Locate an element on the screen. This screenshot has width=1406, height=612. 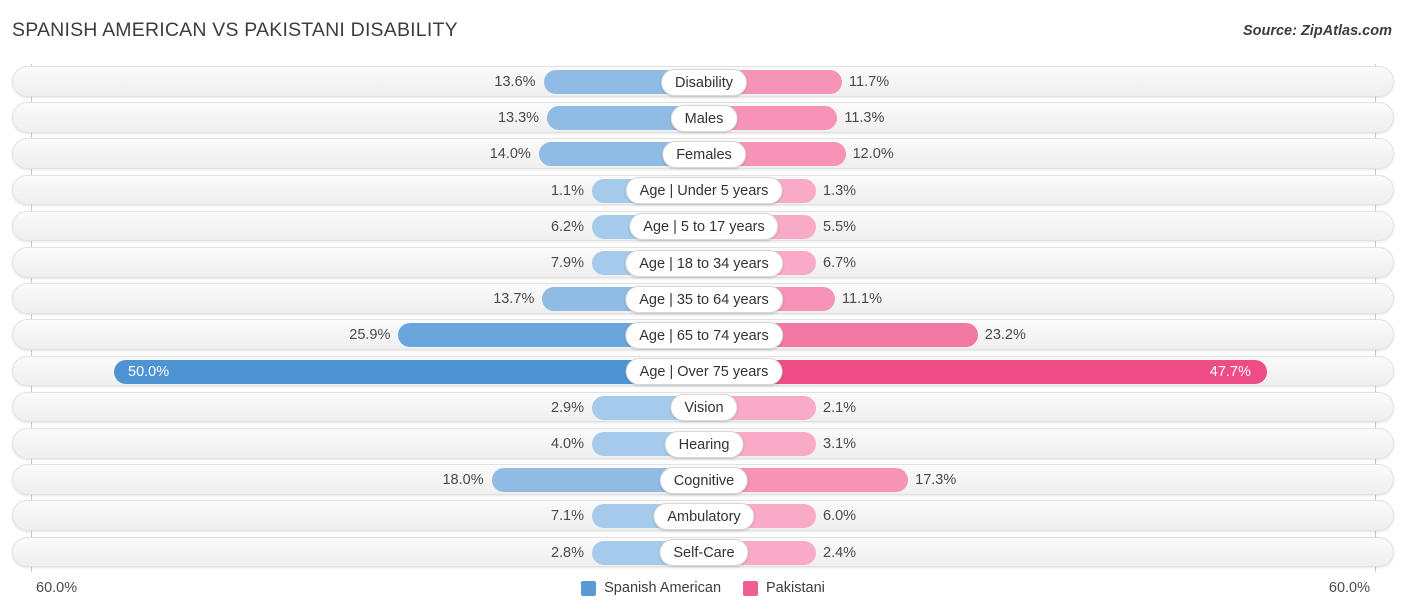
chart-legend: Spanish American Pakistani is located at coordinates (703, 588).